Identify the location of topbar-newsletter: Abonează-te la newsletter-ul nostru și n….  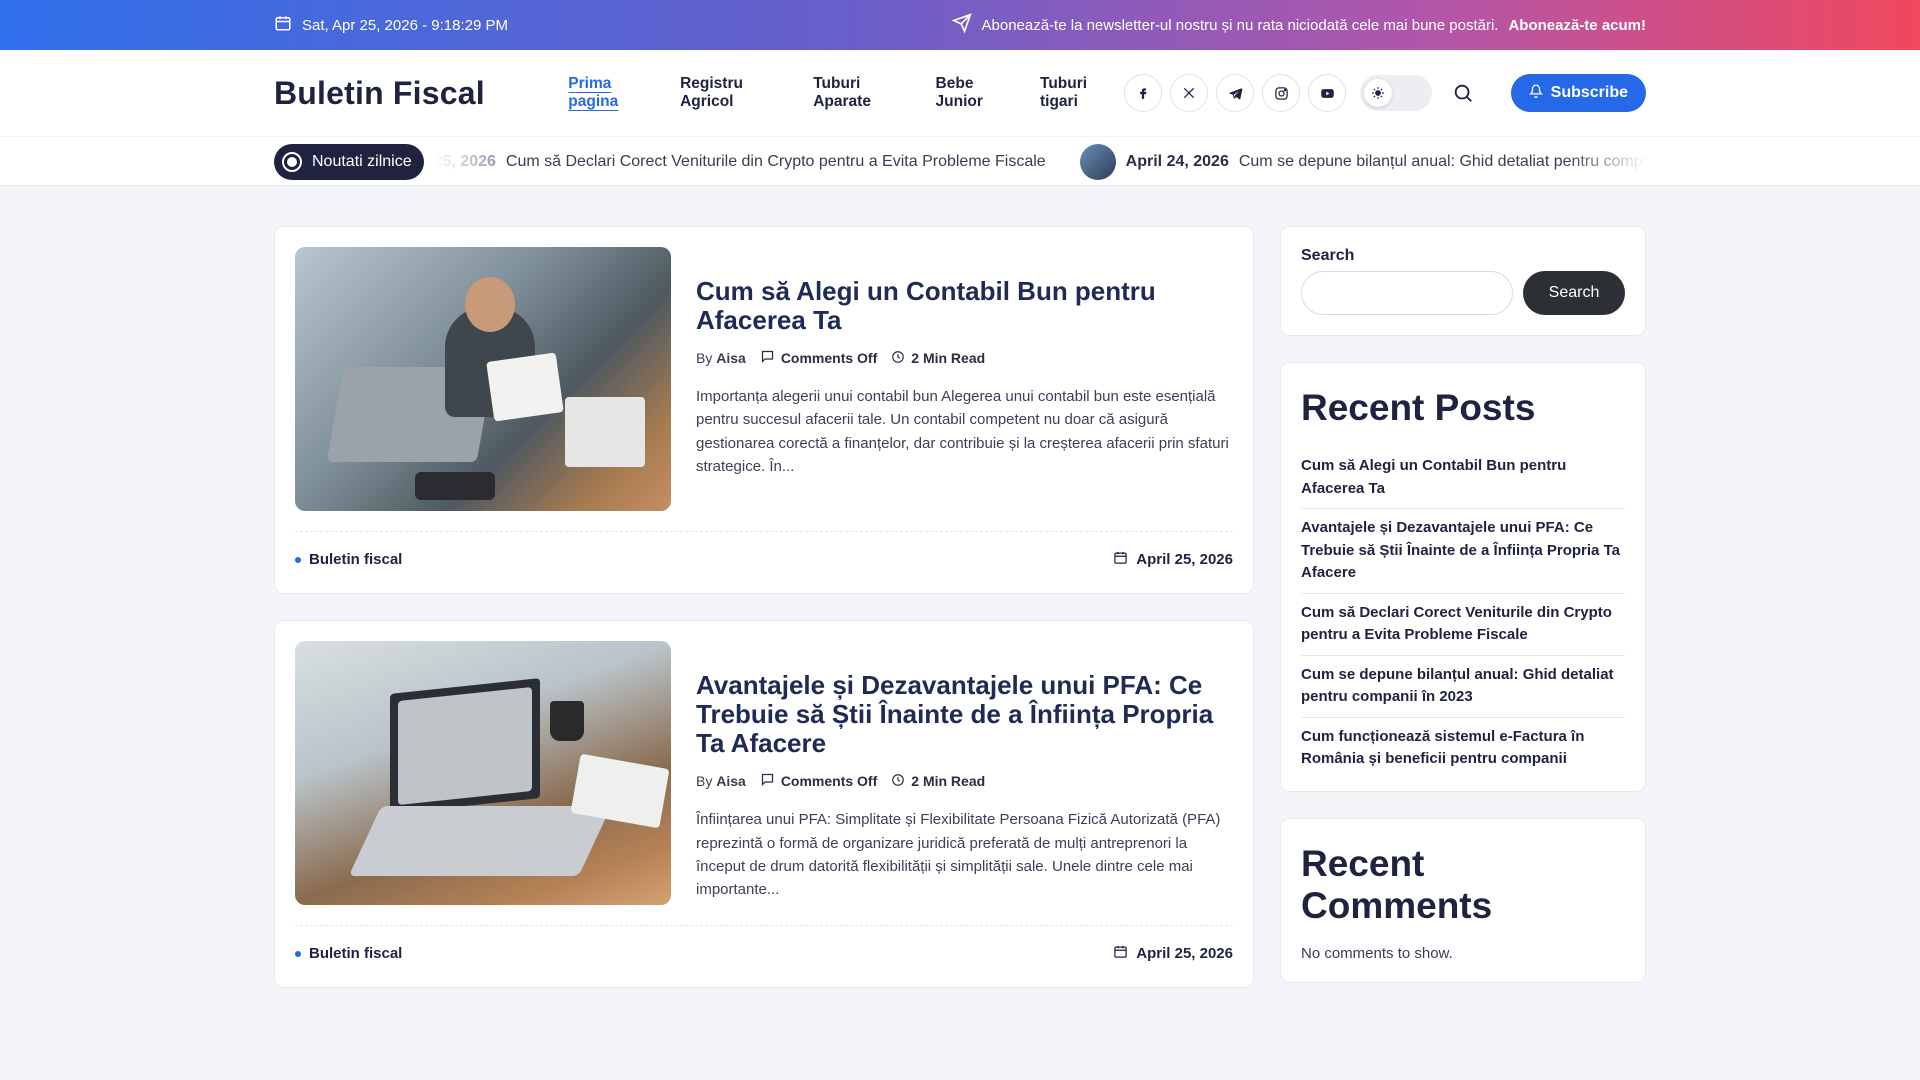
(1298, 25).